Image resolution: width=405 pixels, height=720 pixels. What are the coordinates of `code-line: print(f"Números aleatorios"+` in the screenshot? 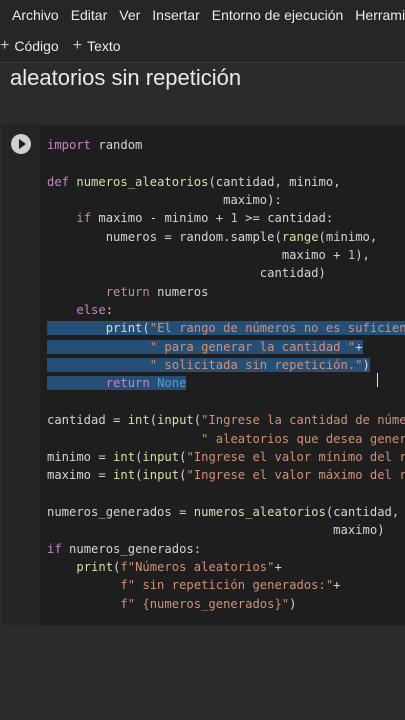 It's located at (179, 566).